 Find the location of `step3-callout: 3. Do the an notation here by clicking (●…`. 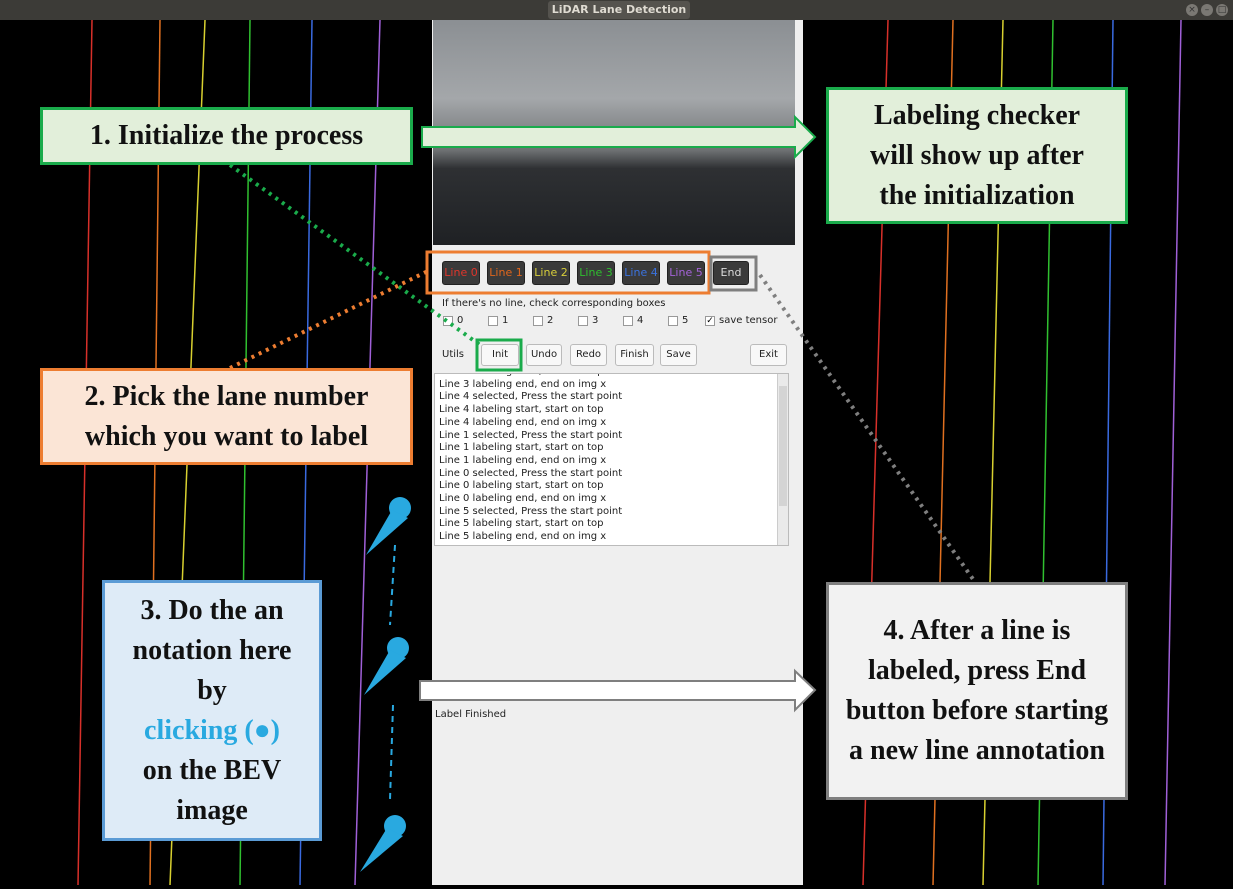

step3-callout: 3. Do the an notation here by clicking (●… is located at coordinates (212, 710).